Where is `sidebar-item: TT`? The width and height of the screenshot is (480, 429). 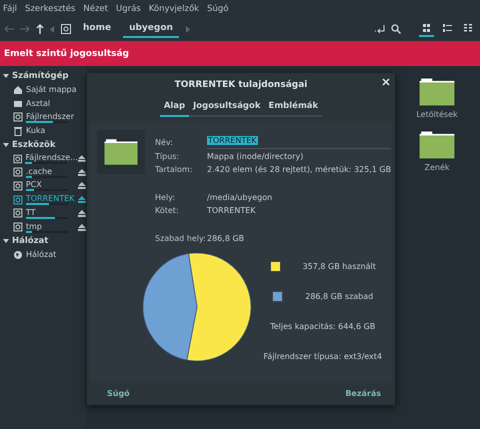 sidebar-item: TT is located at coordinates (51, 212).